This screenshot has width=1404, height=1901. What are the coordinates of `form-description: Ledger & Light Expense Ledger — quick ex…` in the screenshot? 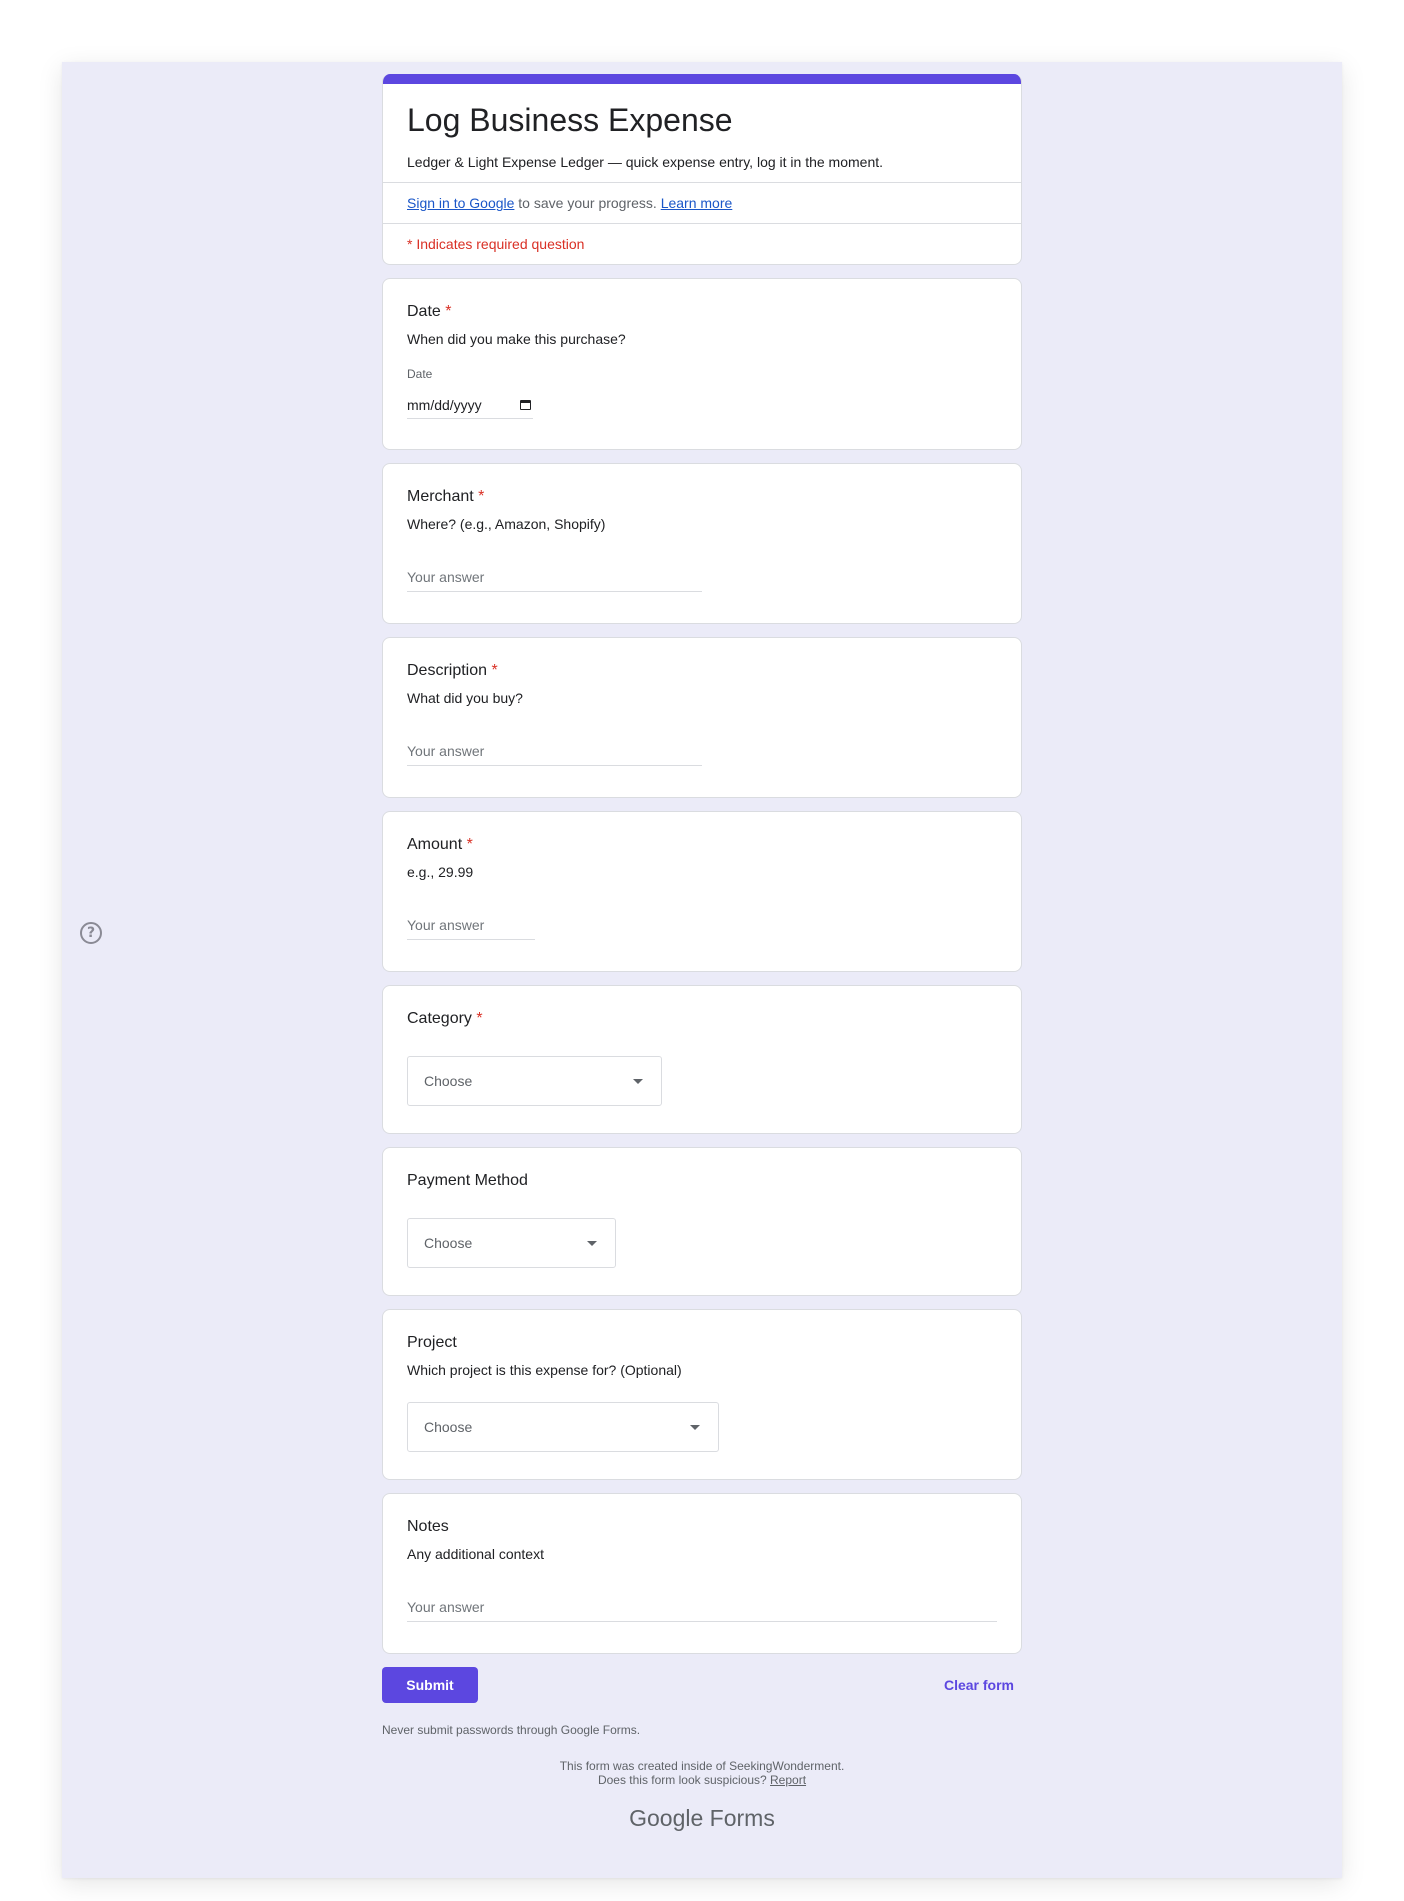 It's located at (645, 162).